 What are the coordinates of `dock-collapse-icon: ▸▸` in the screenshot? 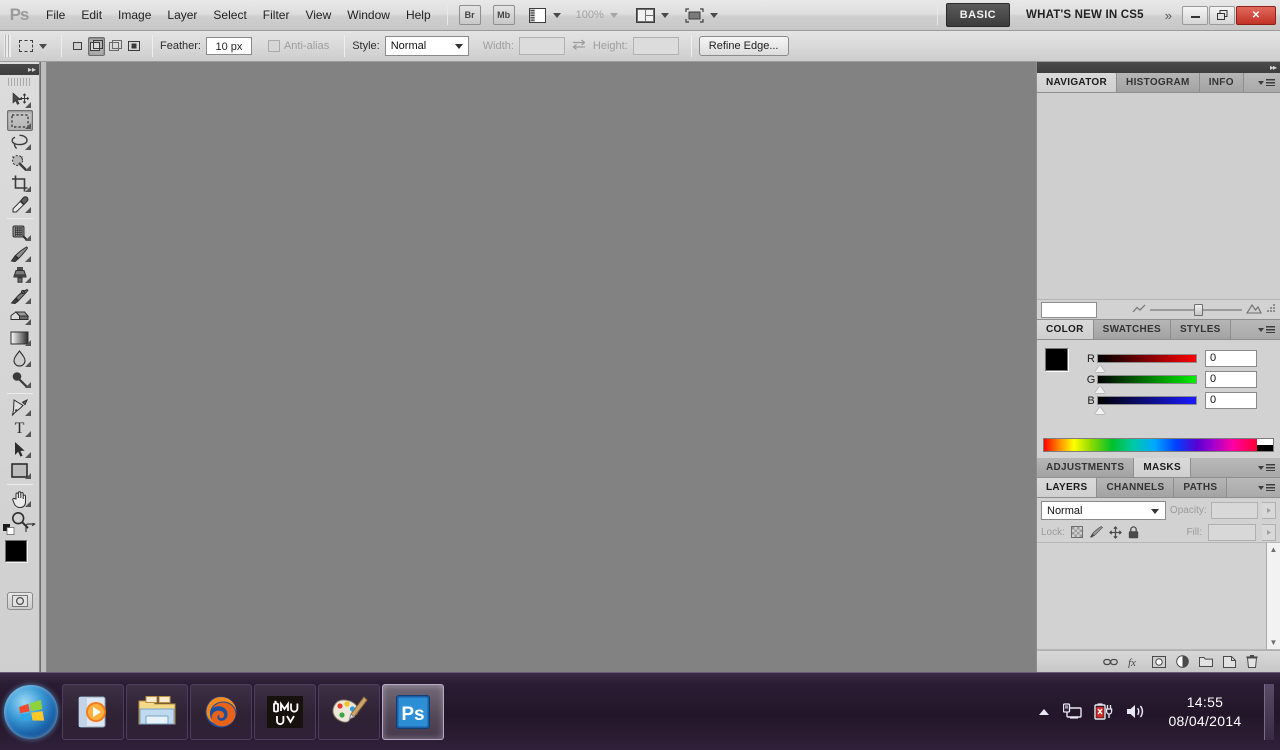 It's located at (1158, 67).